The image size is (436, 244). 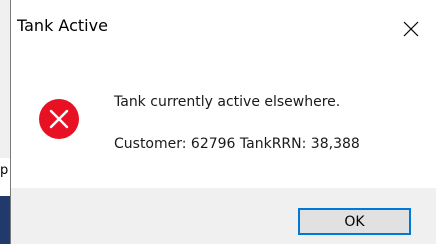 I want to click on background-window-edge: p, so click(x=5, y=122).